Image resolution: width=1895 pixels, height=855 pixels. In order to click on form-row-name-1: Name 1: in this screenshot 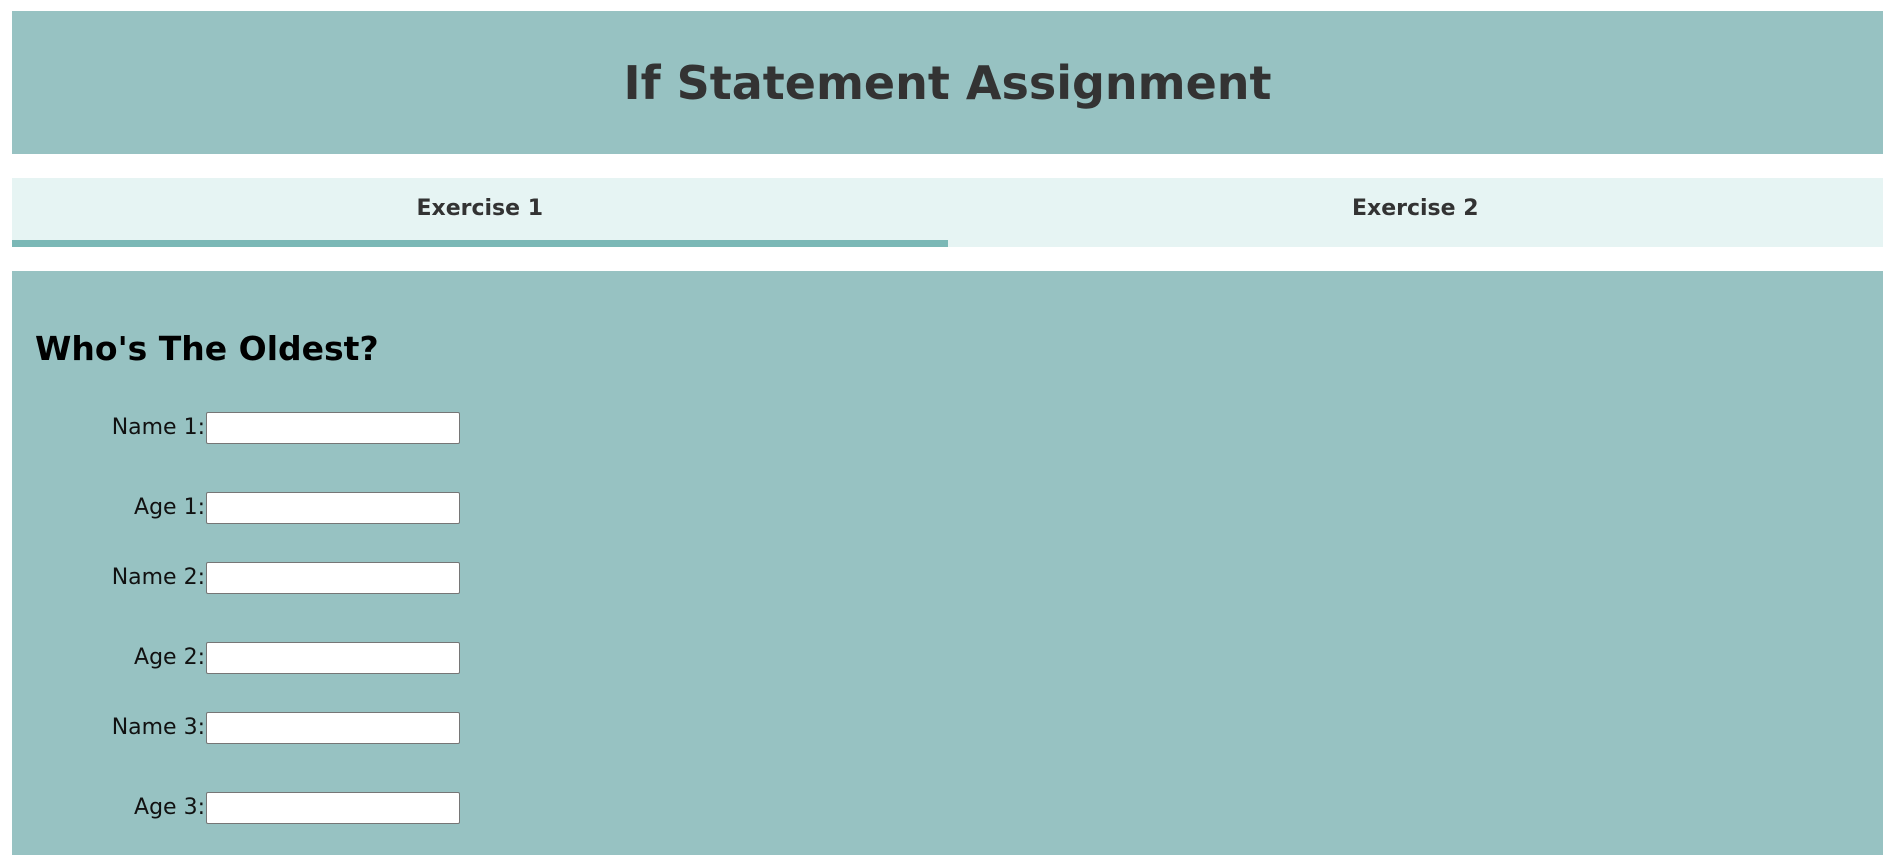, I will do `click(262, 428)`.